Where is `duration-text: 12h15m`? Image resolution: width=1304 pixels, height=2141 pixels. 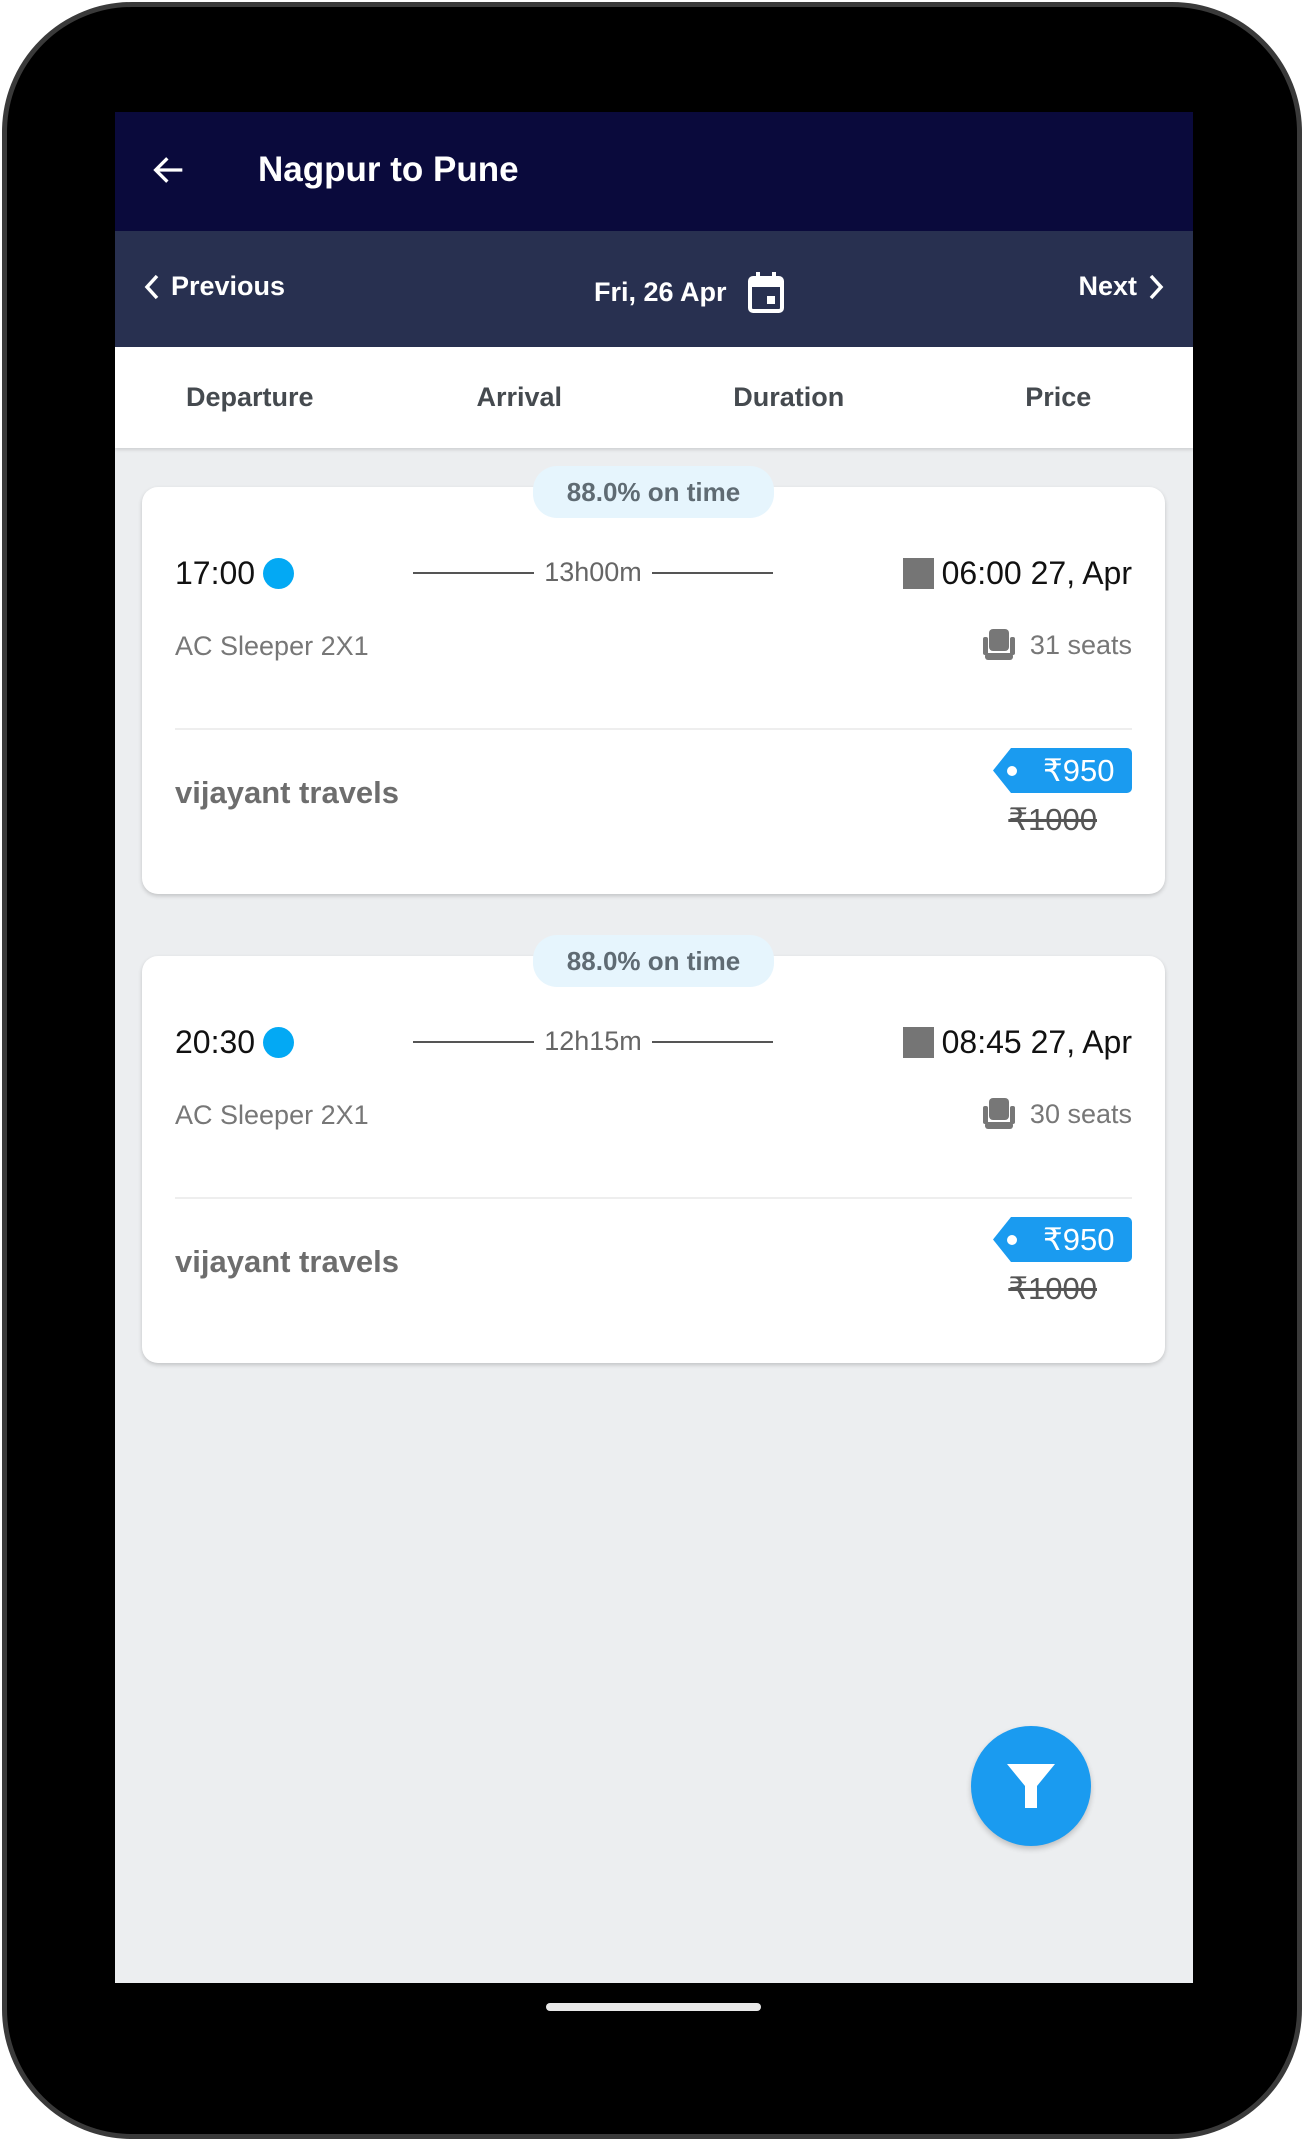
duration-text: 12h15m is located at coordinates (593, 1041).